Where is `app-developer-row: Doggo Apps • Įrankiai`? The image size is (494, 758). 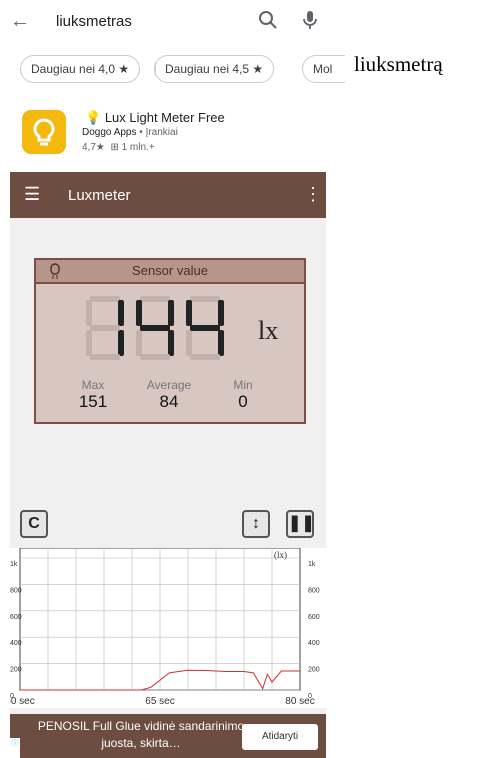 app-developer-row: Doggo Apps • Įrankiai is located at coordinates (130, 132).